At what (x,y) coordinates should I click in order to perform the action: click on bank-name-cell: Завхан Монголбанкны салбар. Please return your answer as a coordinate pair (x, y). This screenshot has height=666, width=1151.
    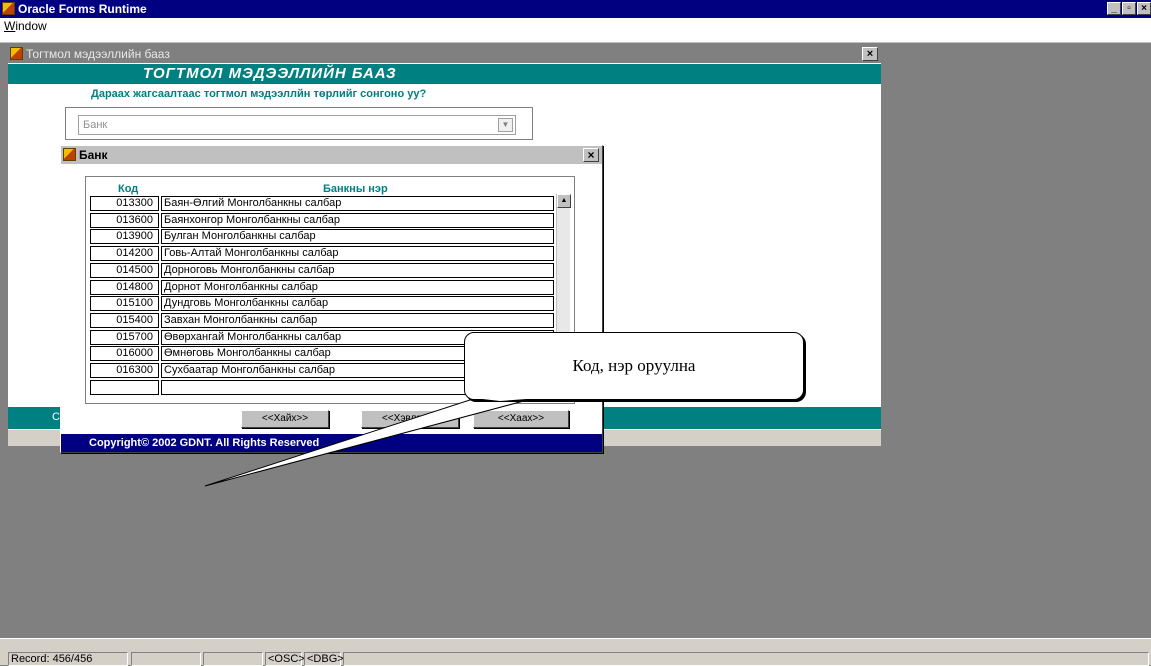
    Looking at the image, I should click on (357, 320).